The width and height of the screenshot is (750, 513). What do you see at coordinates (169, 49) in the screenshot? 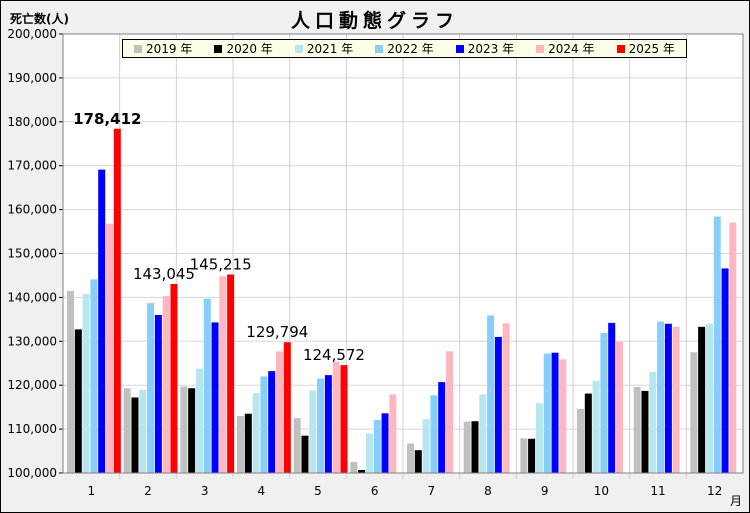
I see `legend-label: 2019 年` at bounding box center [169, 49].